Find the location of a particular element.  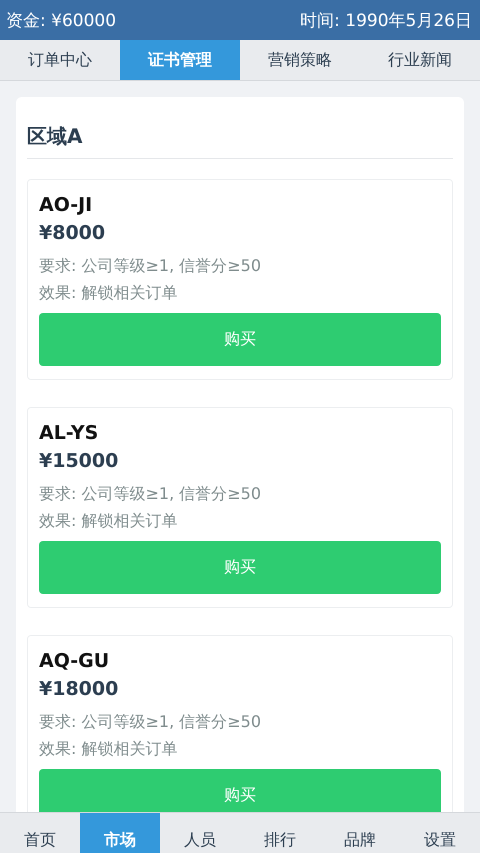

tab: 行业新闻 is located at coordinates (420, 60).